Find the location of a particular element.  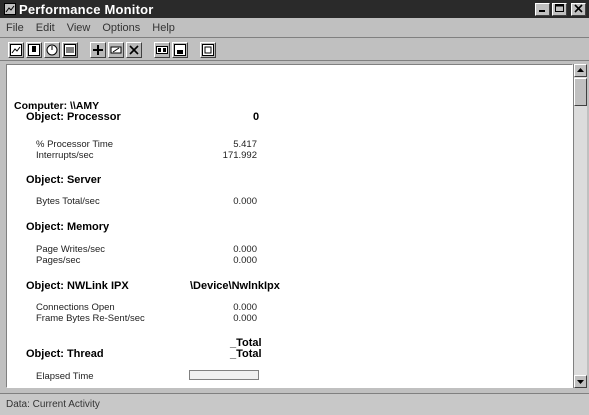

title-bar: Performance Monitor is located at coordinates (294, 9).